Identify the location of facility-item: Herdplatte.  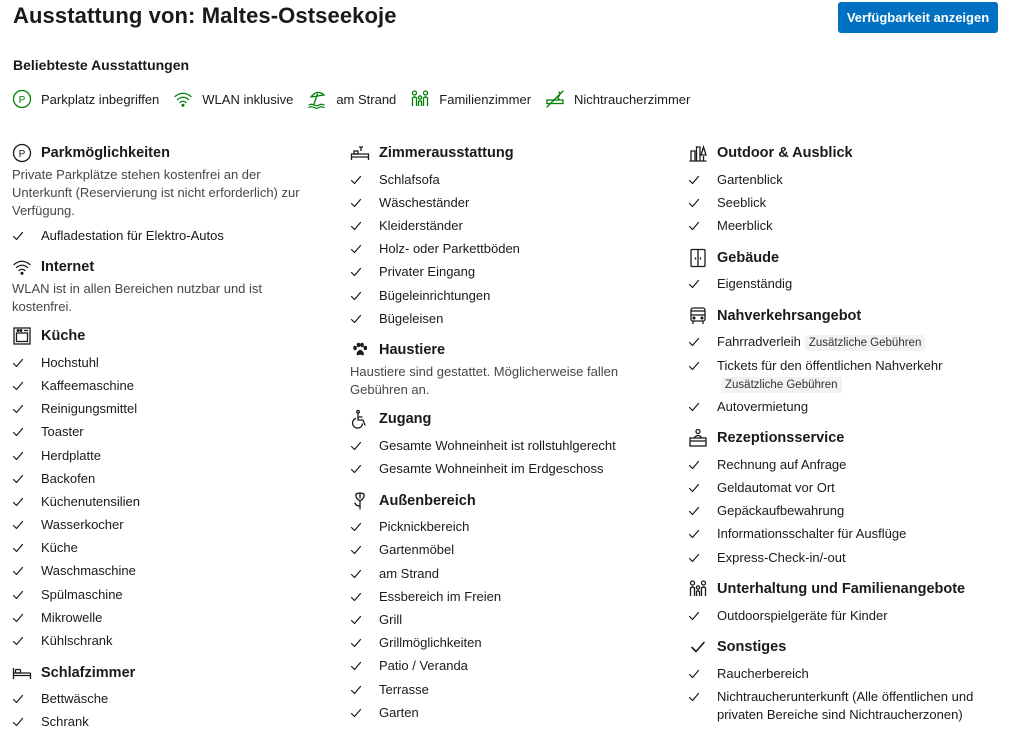
(162, 455).